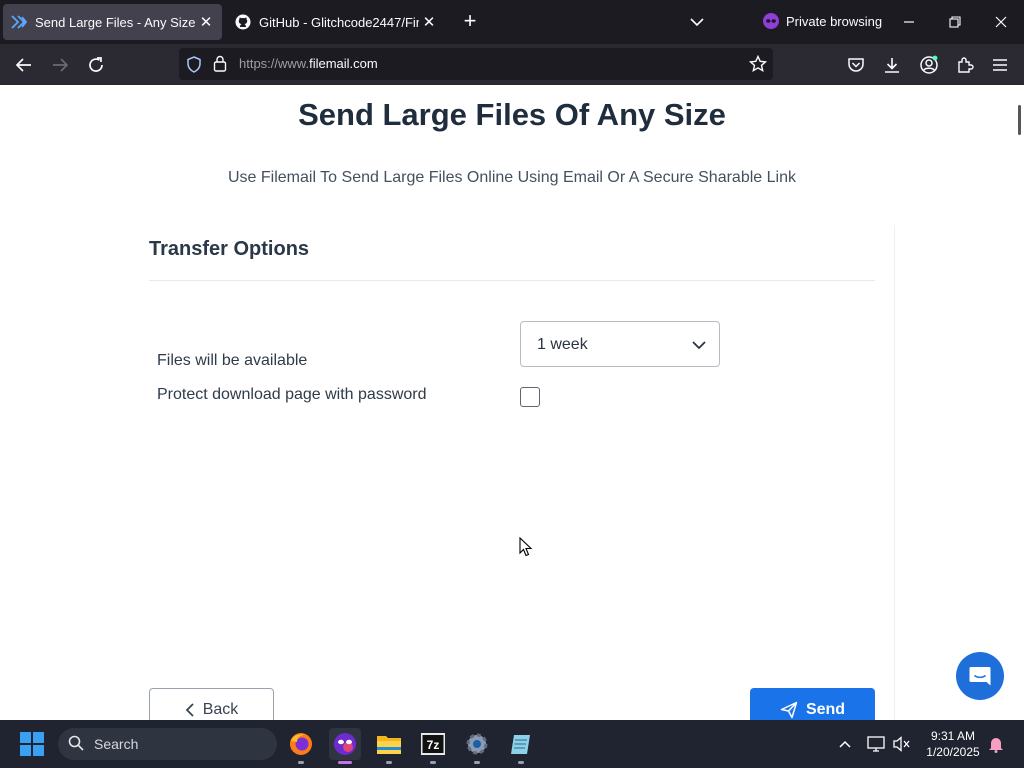  I want to click on taskbar: Search 7z 9:31 AM 1/20/2025, so click(512, 744).